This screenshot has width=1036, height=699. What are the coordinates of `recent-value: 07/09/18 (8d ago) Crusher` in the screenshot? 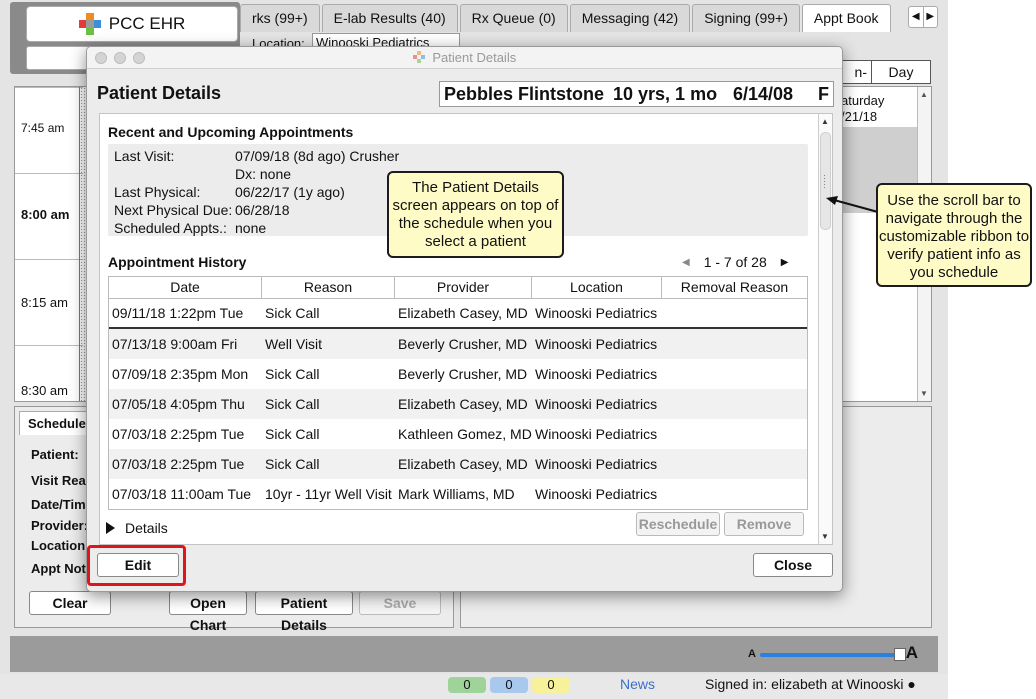 It's located at (317, 156).